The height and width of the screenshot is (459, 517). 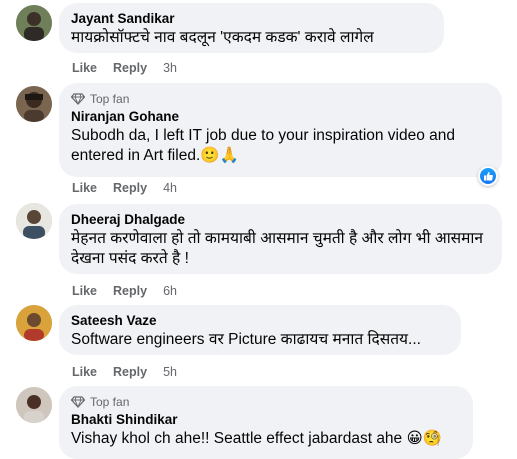 I want to click on comment-time: 4h, so click(x=170, y=188).